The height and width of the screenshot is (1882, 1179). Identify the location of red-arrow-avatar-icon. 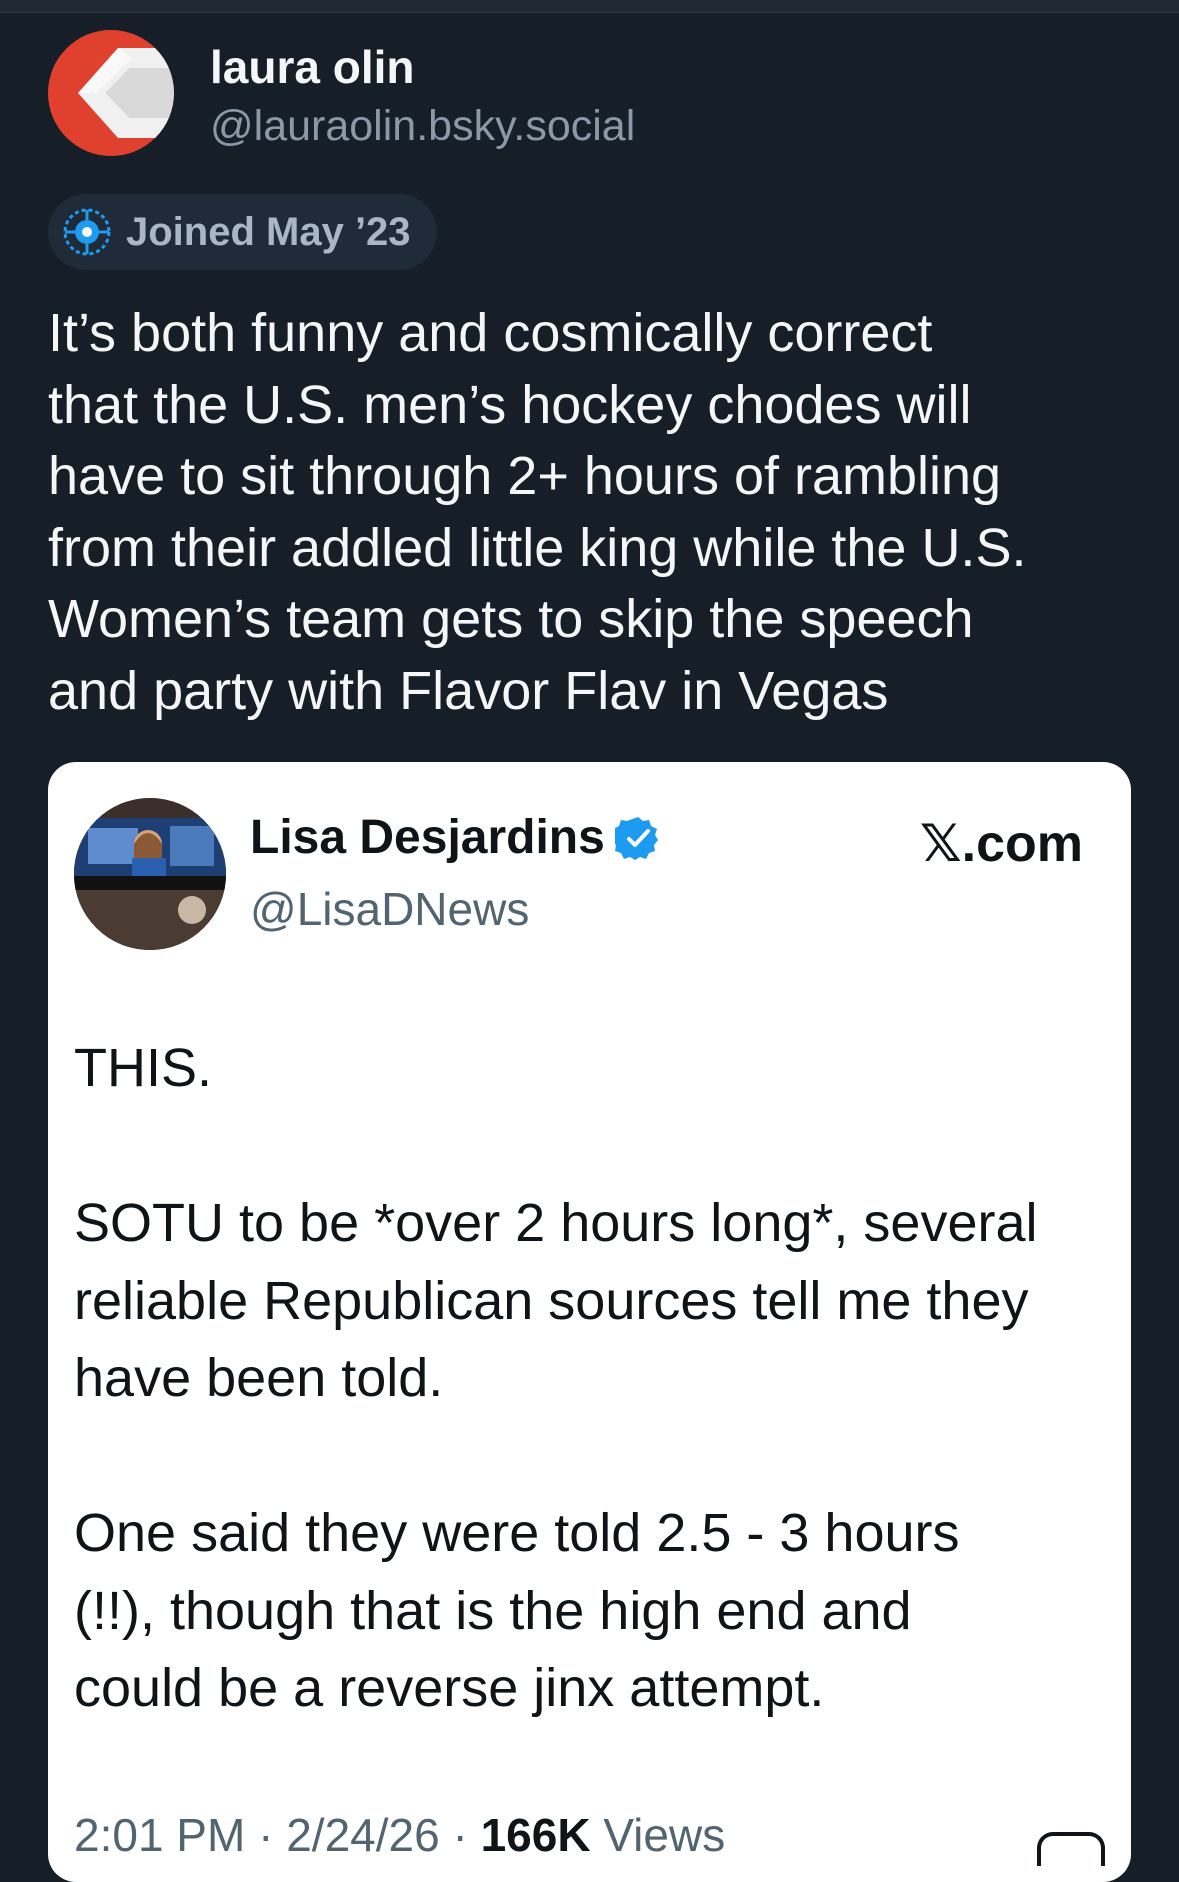
(111, 93).